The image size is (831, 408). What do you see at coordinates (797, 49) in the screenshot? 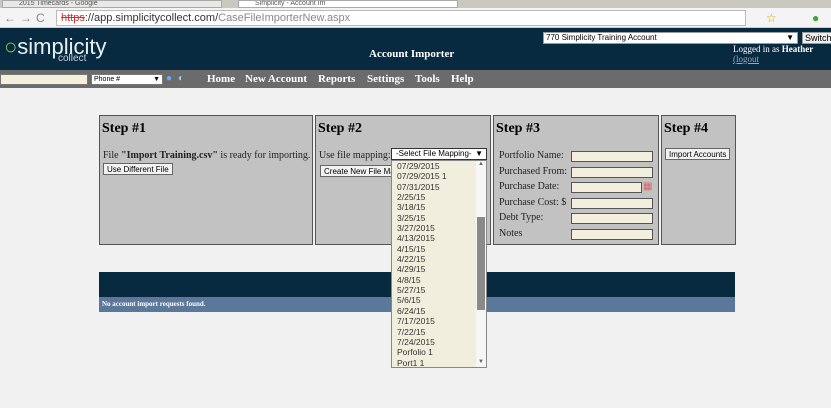
I see `user-name: Heather` at bounding box center [797, 49].